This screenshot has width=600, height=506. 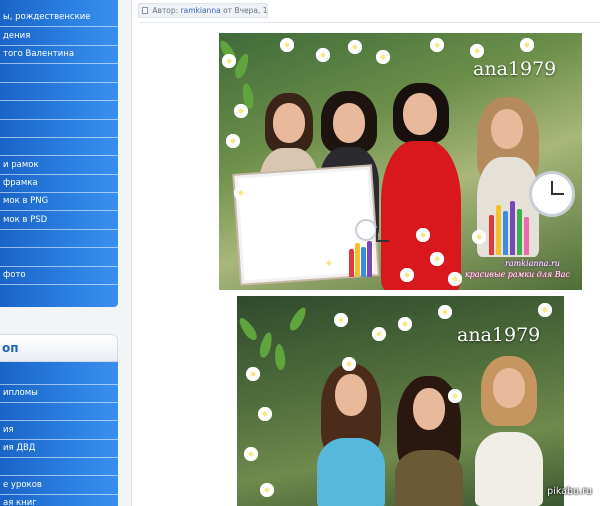 What do you see at coordinates (59, 275) in the screenshot?
I see `sidebar-item: фото` at bounding box center [59, 275].